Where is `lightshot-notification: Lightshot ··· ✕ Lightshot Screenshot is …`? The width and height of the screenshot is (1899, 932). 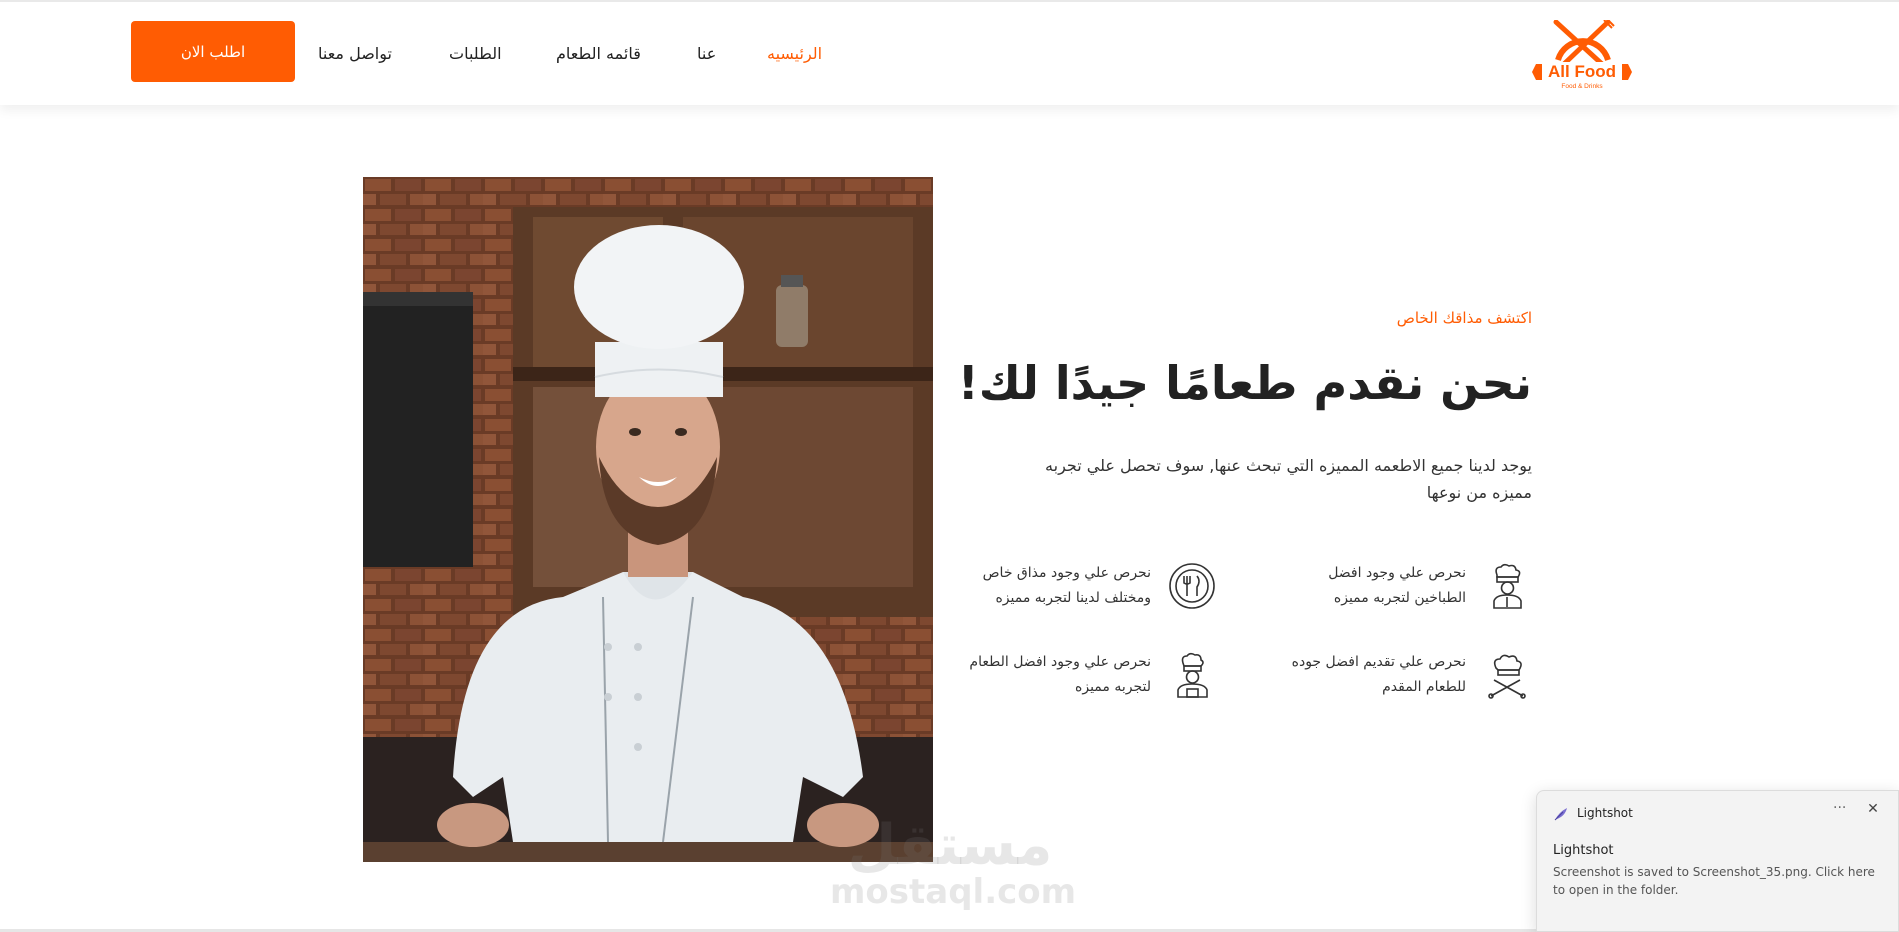
lightshot-notification: Lightshot ··· ✕ Lightshot Screenshot is … is located at coordinates (1717, 861).